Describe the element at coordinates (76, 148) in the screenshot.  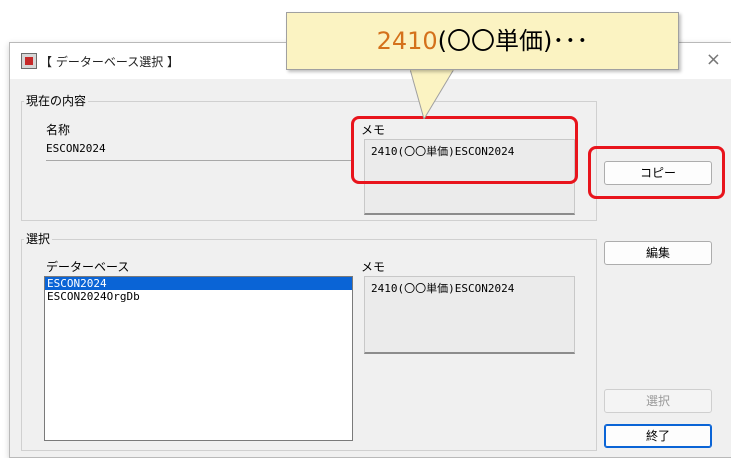
I see `current-name-value: ESCON2024` at that location.